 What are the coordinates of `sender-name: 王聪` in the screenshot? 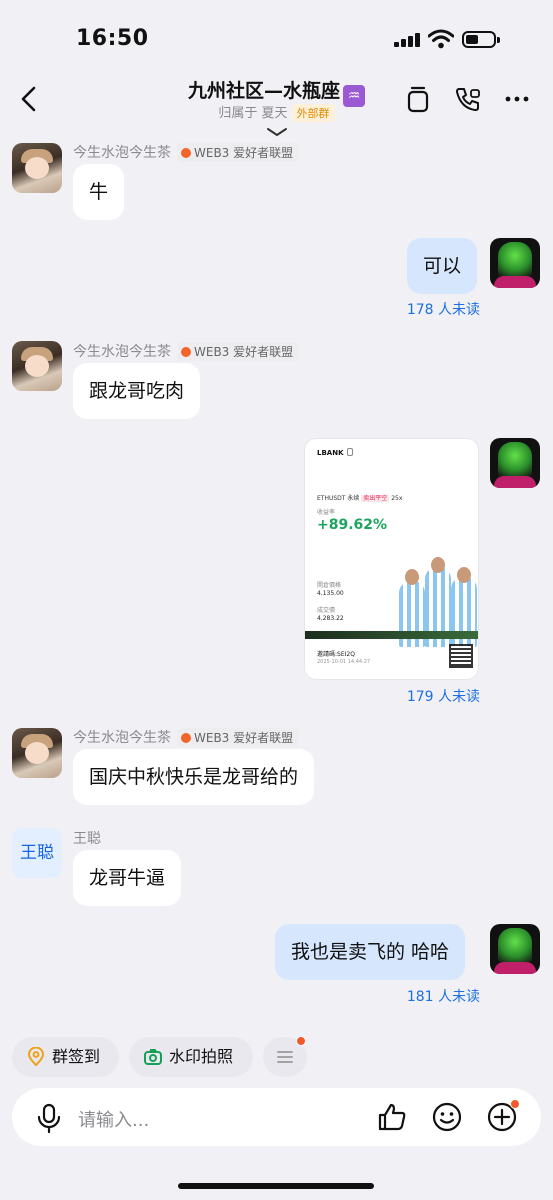 It's located at (87, 839).